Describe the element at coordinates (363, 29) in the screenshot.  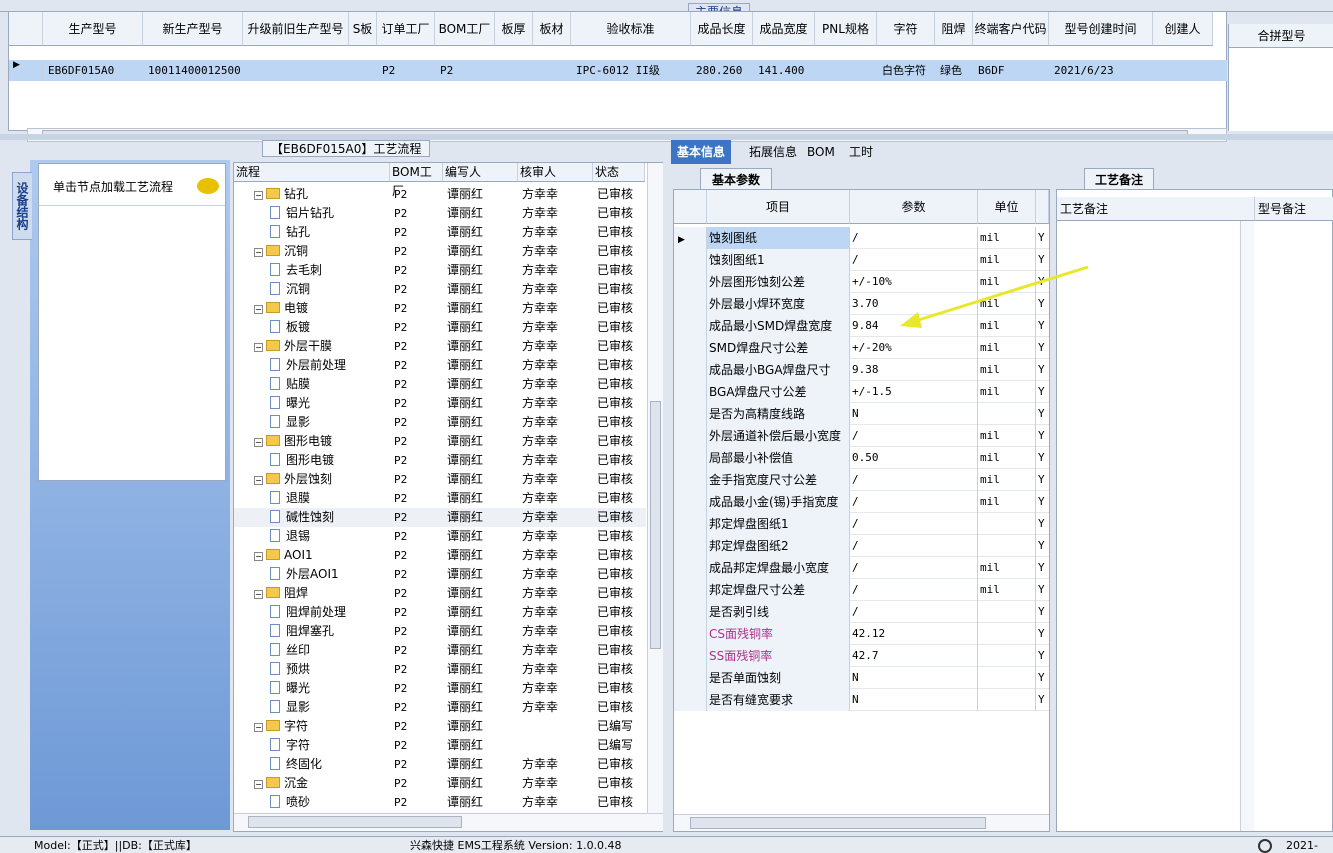
I see `column-header: S板` at that location.